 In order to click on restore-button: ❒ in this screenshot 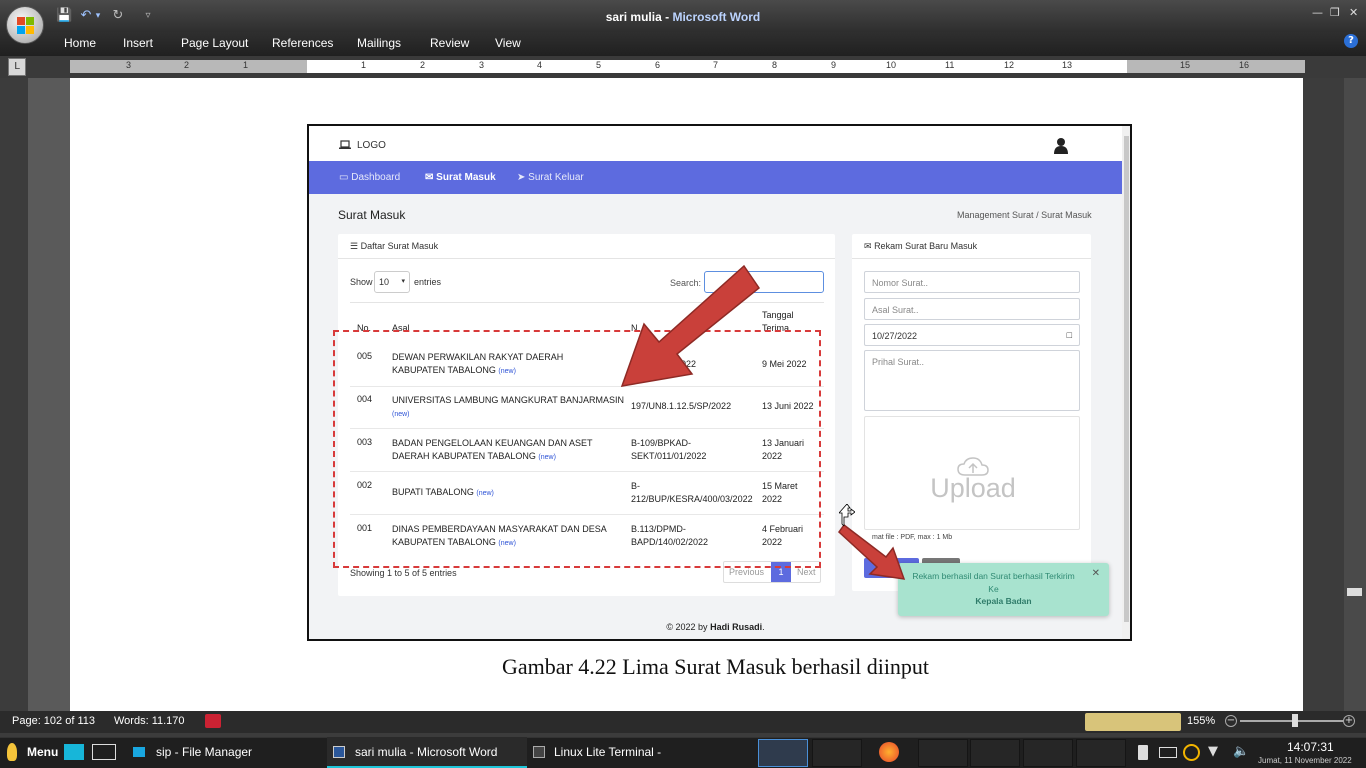, I will do `click(1335, 12)`.